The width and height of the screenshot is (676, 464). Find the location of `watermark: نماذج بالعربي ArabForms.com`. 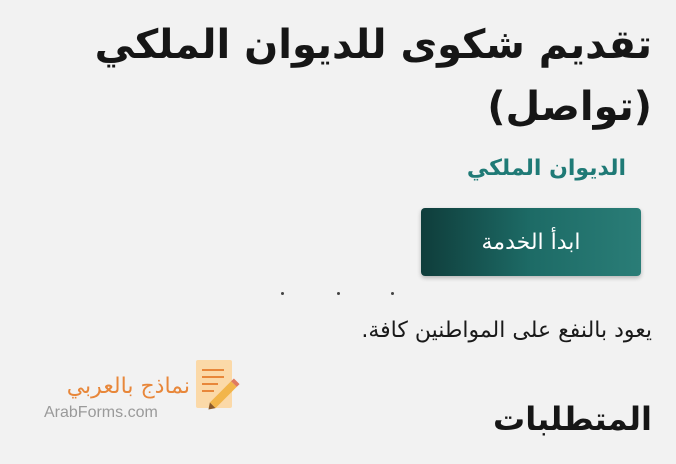

watermark: نماذج بالعربي ArabForms.com is located at coordinates (140, 393).